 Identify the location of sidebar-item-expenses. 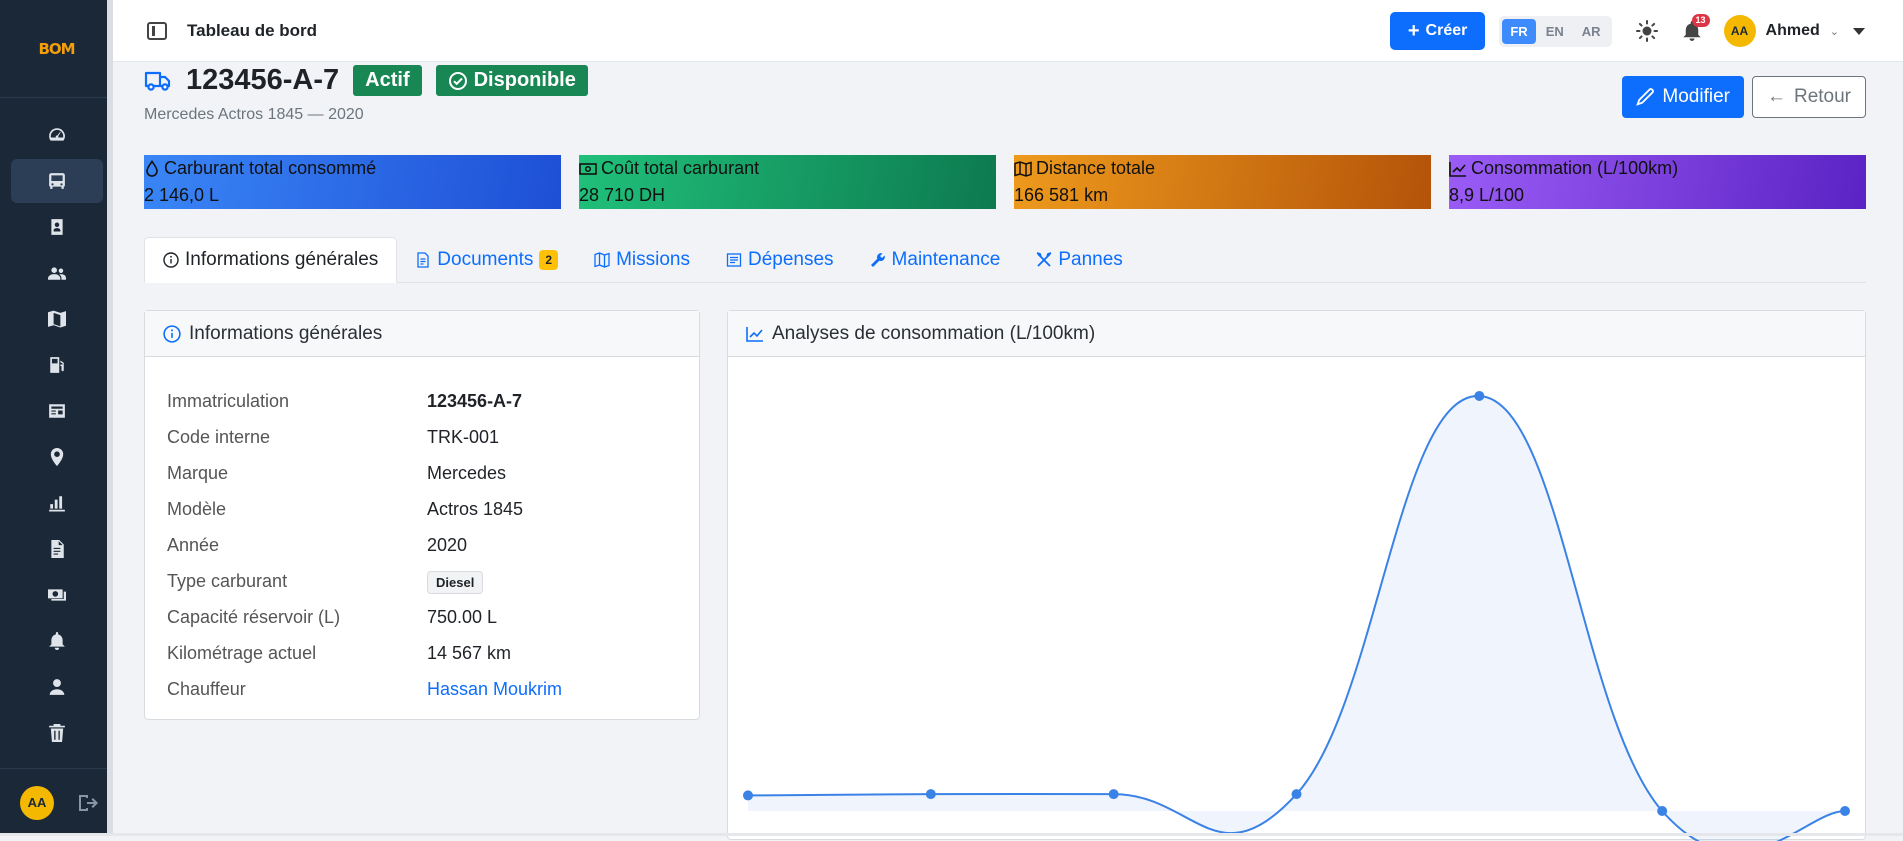
(57, 411).